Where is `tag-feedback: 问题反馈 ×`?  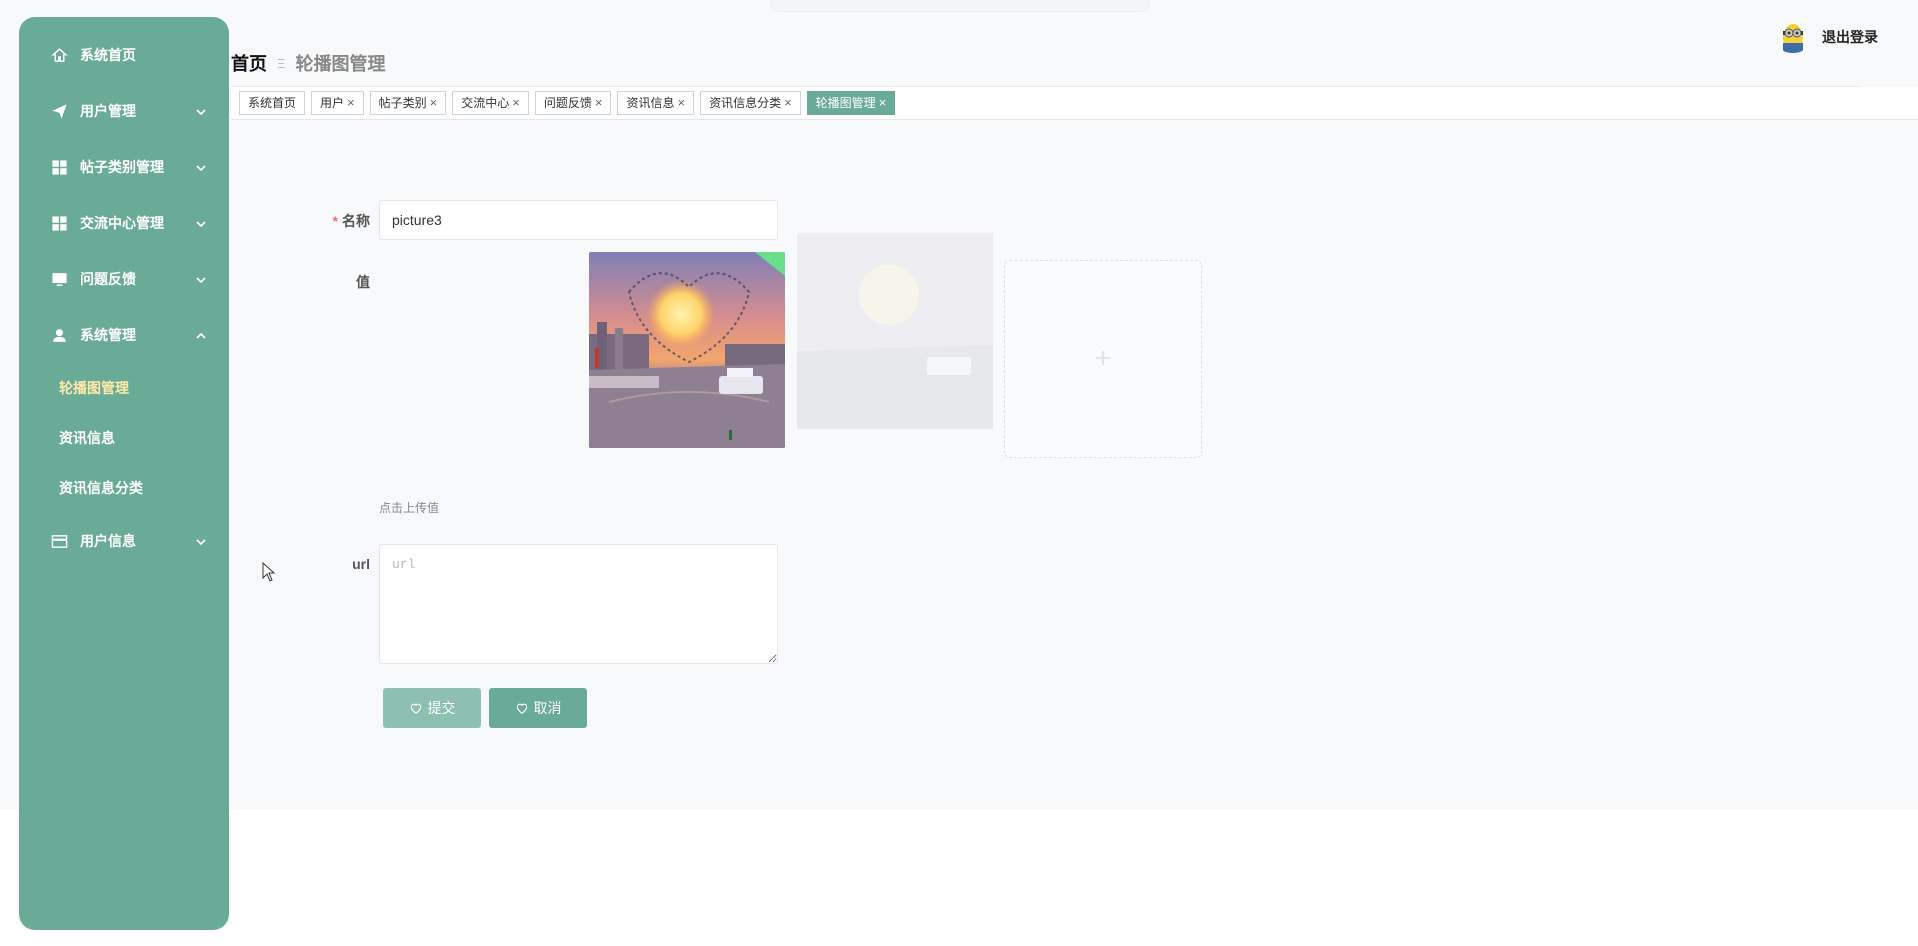
tag-feedback: 问题反馈 × is located at coordinates (573, 103).